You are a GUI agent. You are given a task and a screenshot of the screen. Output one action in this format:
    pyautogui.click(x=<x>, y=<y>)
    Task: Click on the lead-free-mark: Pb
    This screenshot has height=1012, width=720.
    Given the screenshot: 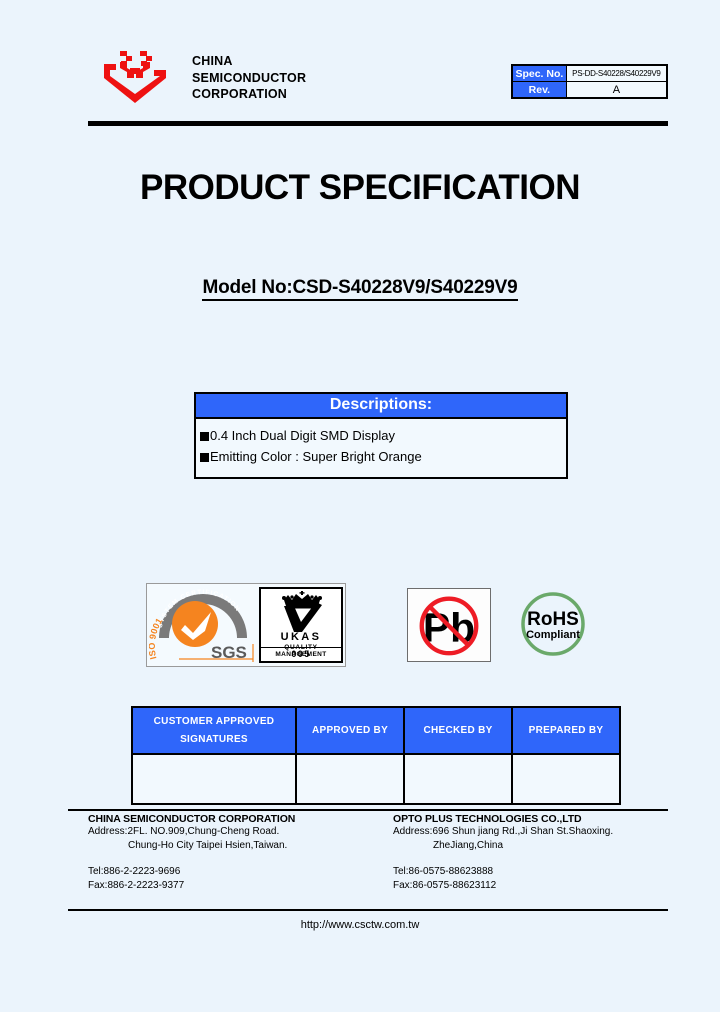 What is the action you would take?
    pyautogui.click(x=449, y=625)
    